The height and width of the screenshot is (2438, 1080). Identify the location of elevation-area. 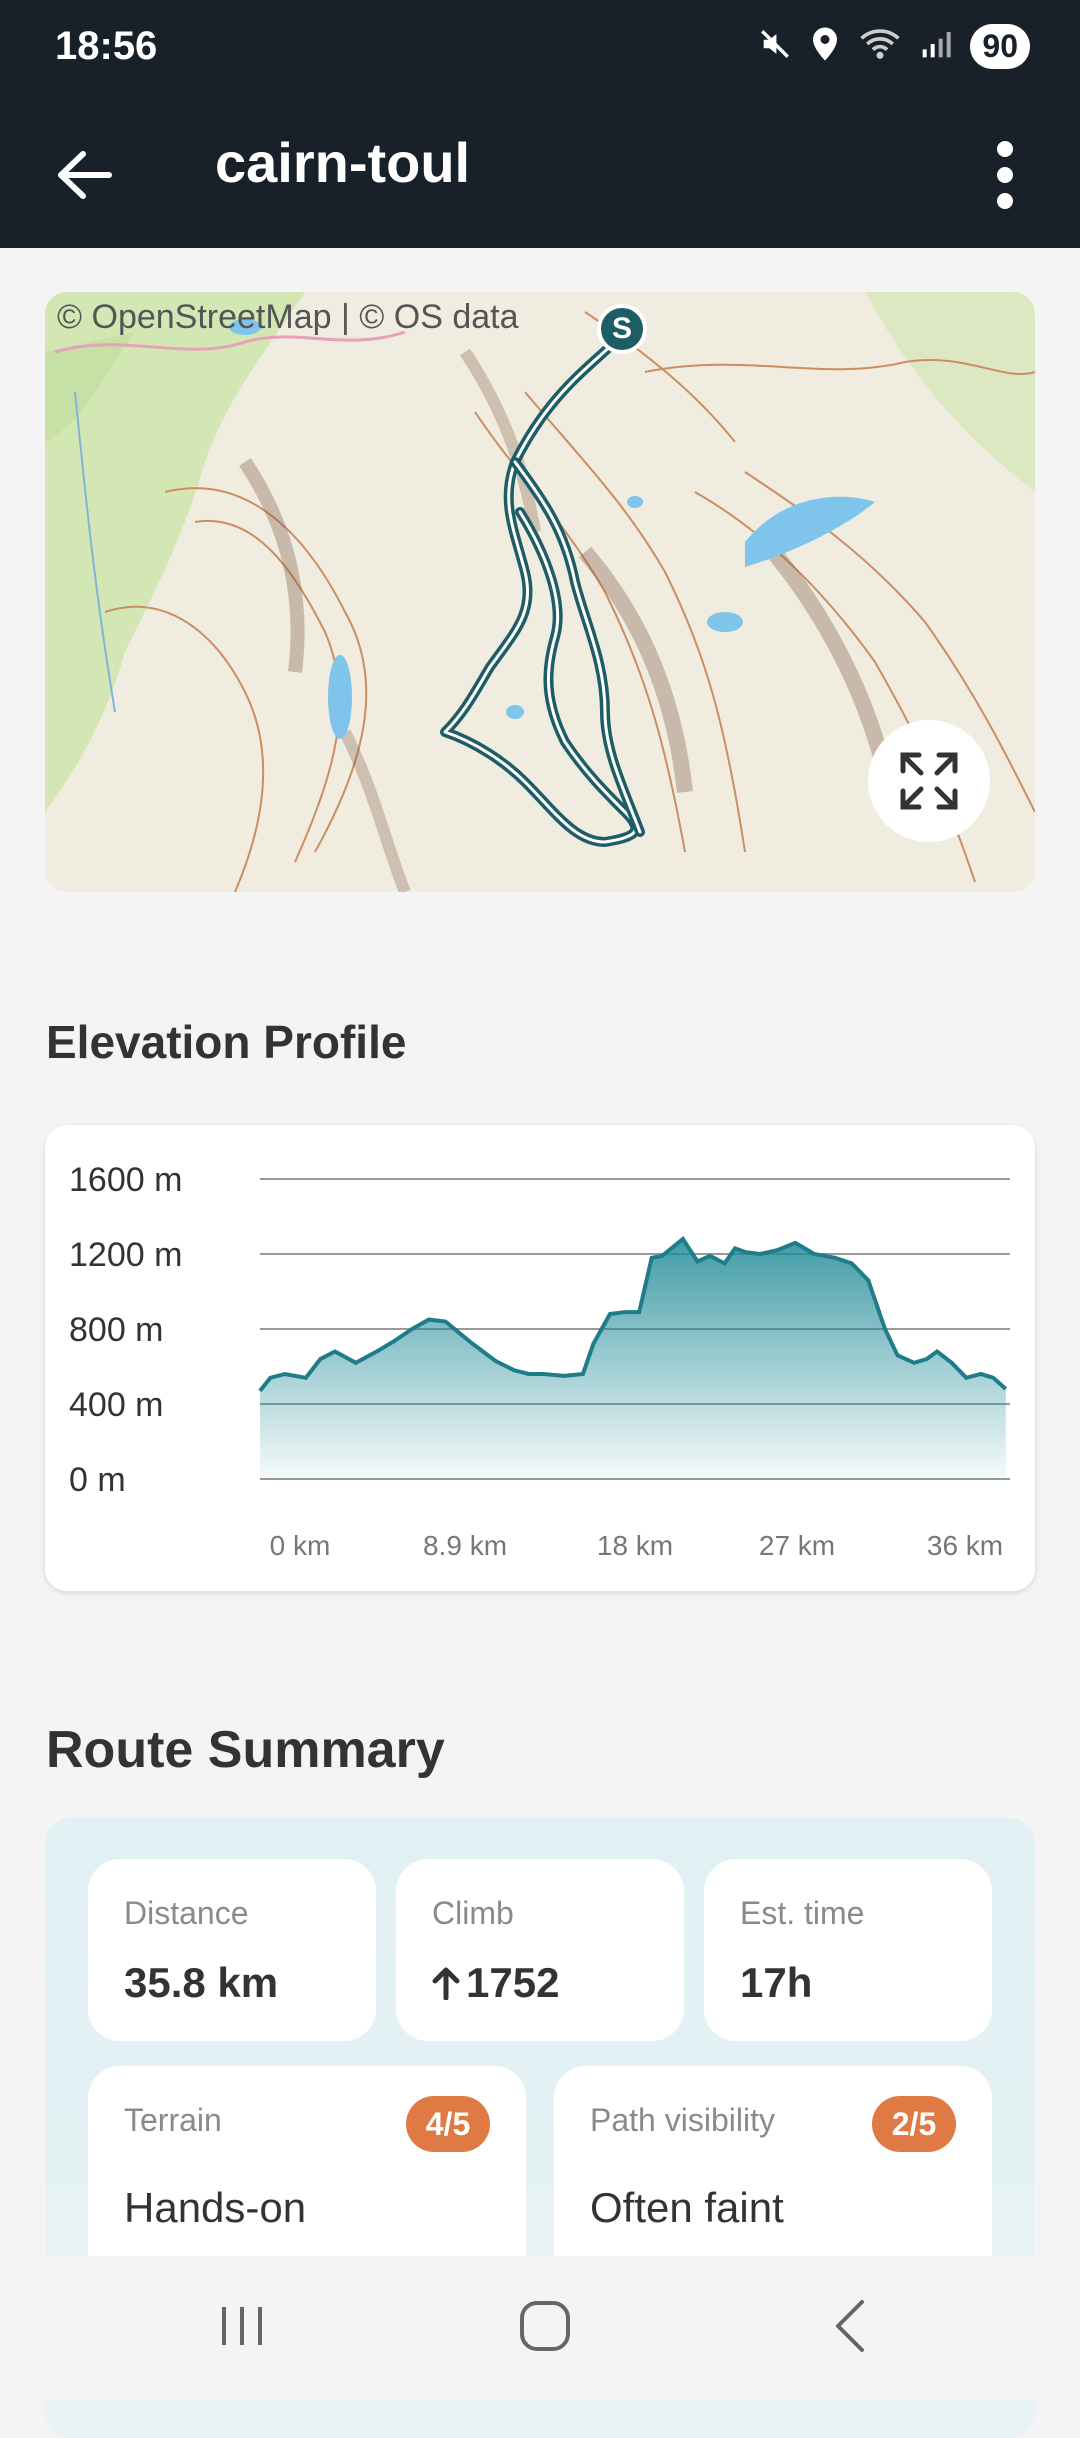
(633, 1359).